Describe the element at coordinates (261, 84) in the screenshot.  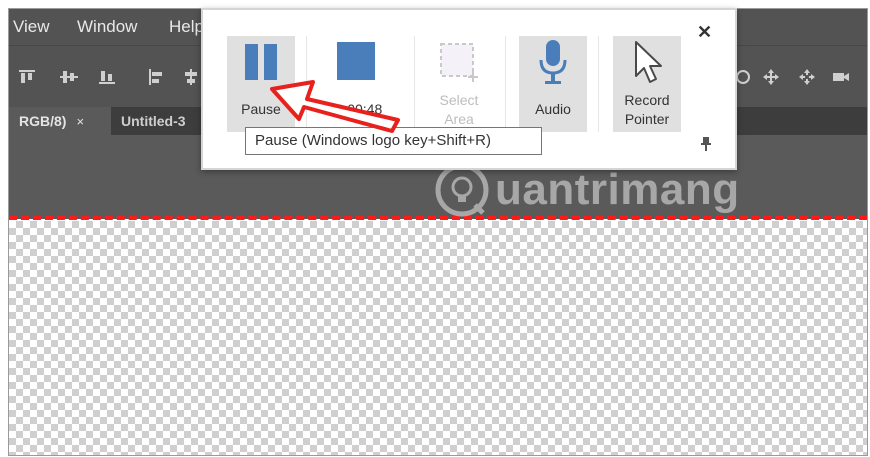
I see `pause-button: Pause` at that location.